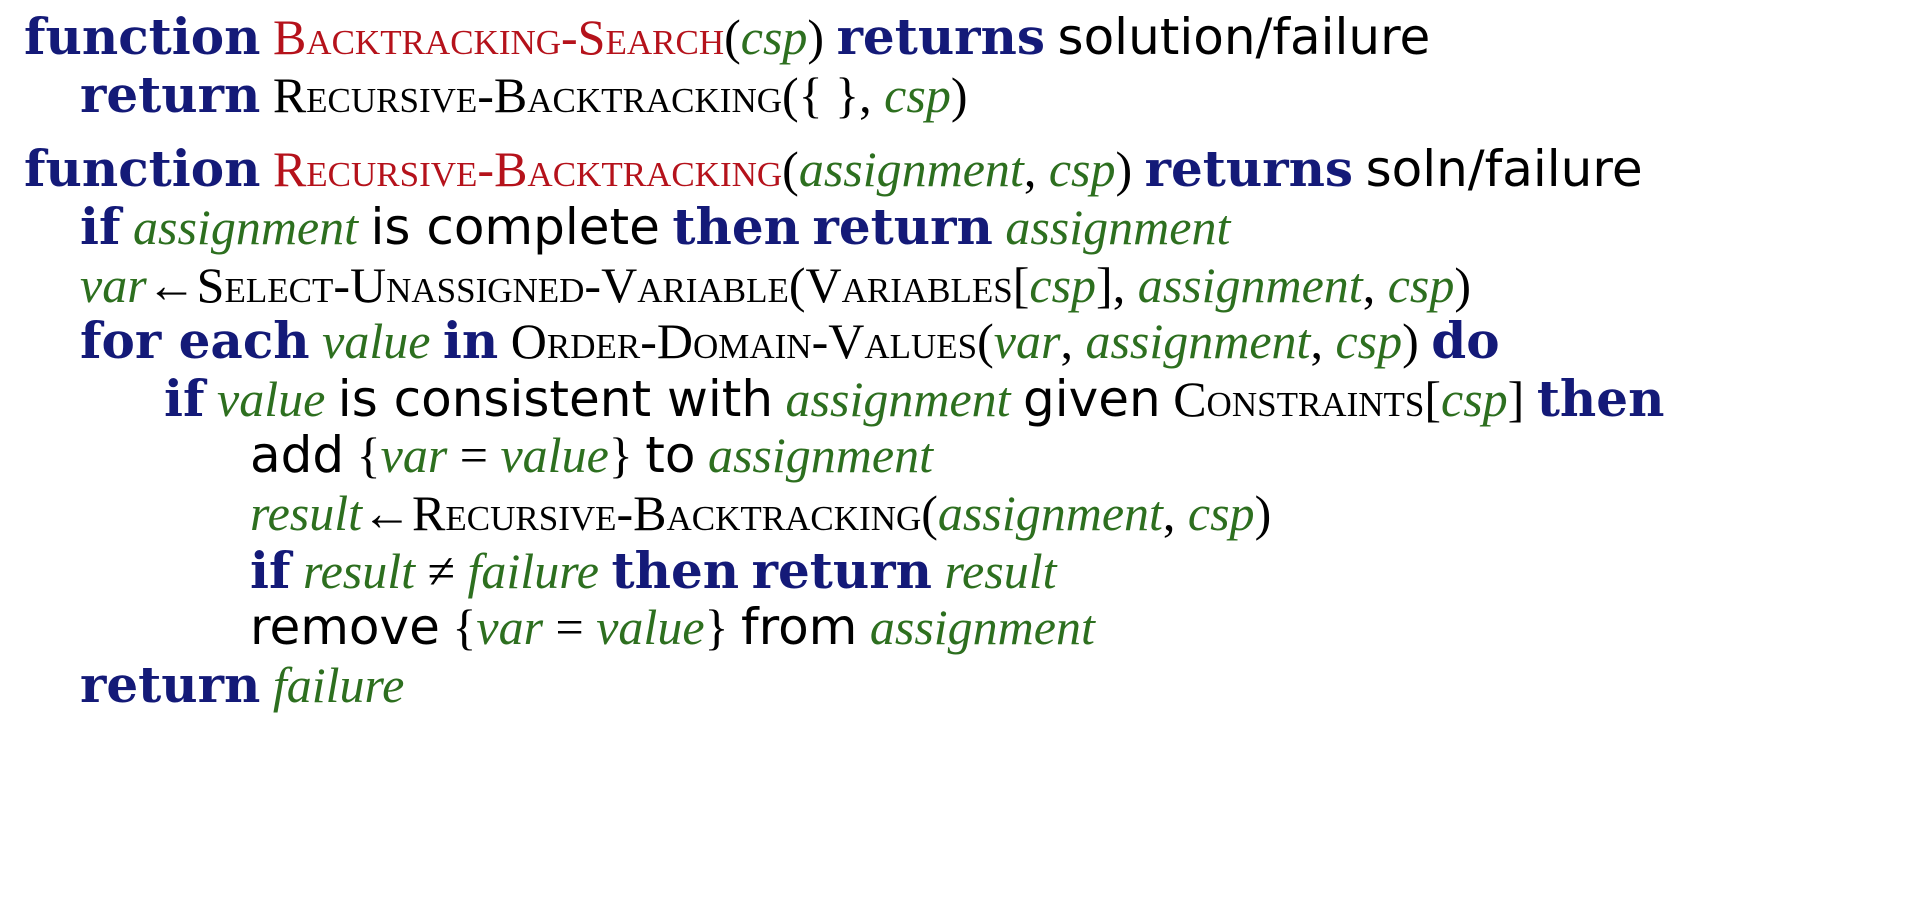  What do you see at coordinates (1092, 399) in the screenshot?
I see `text-given: given` at bounding box center [1092, 399].